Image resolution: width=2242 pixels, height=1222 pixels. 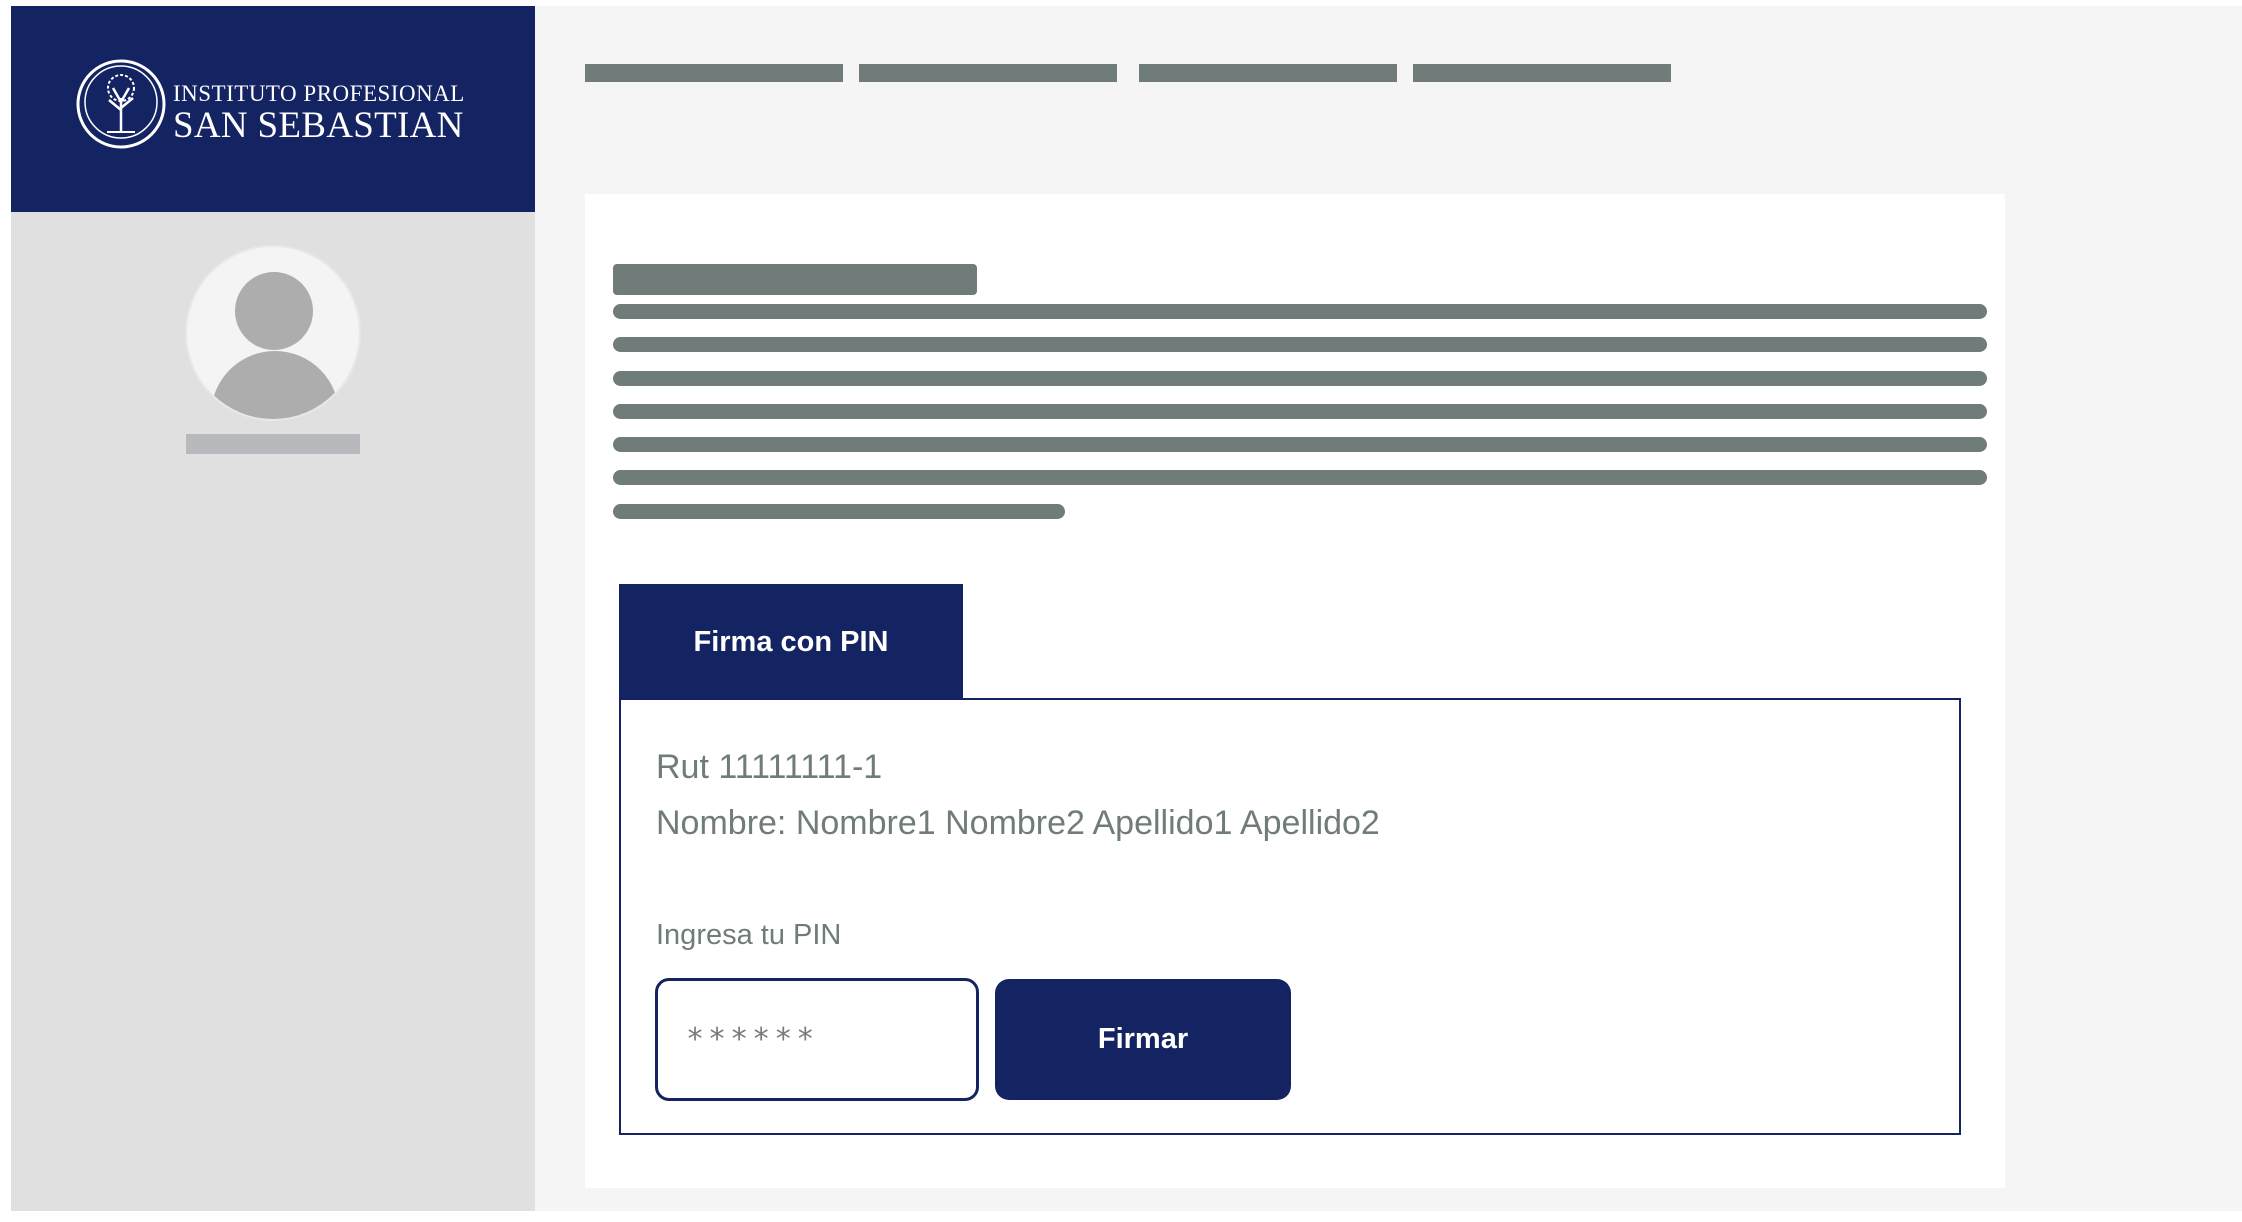 I want to click on avatar-head, so click(x=274, y=311).